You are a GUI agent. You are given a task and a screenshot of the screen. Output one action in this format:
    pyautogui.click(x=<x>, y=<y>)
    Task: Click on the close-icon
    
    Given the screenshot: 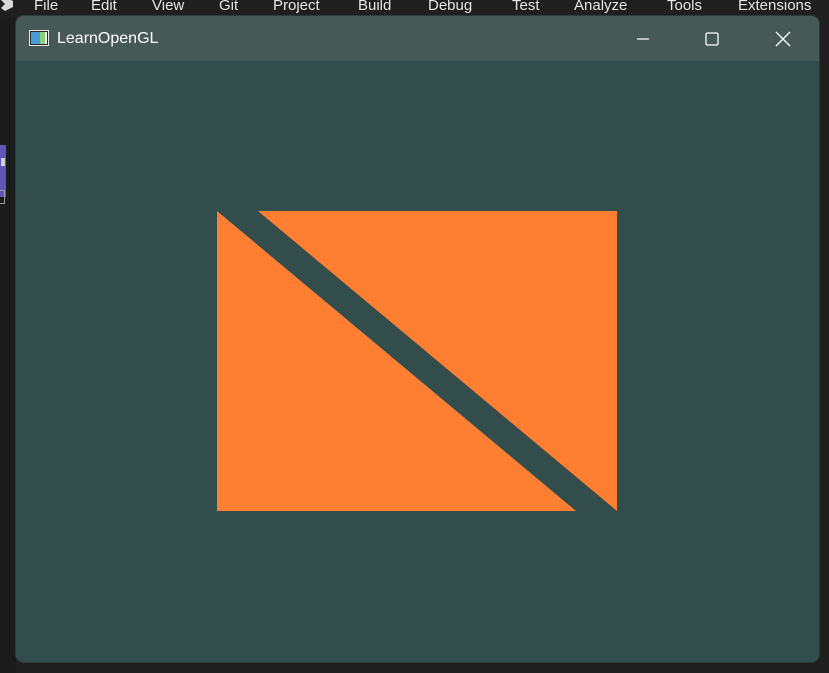 What is the action you would take?
    pyautogui.click(x=783, y=39)
    